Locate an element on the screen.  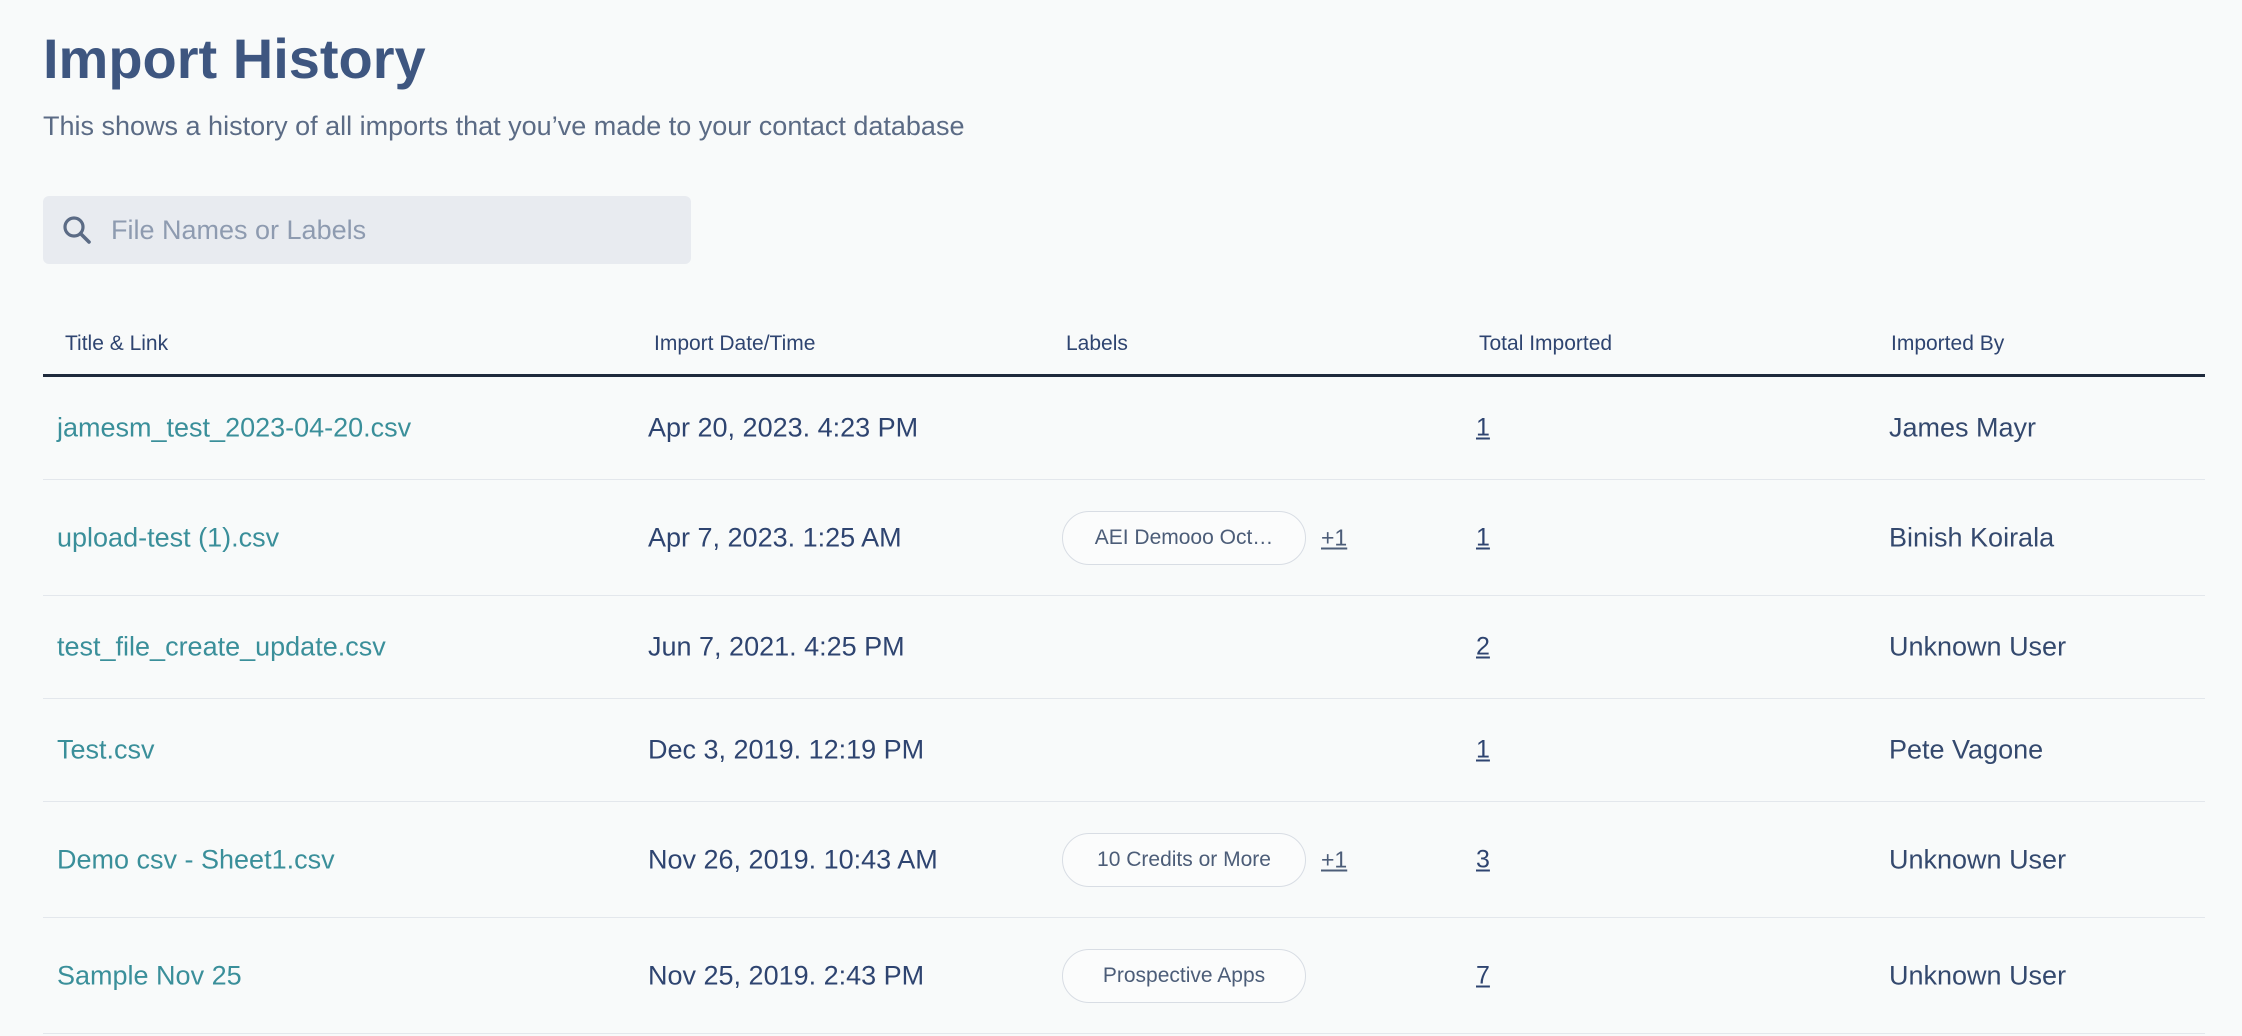
page-title: Import History is located at coordinates (234, 58).